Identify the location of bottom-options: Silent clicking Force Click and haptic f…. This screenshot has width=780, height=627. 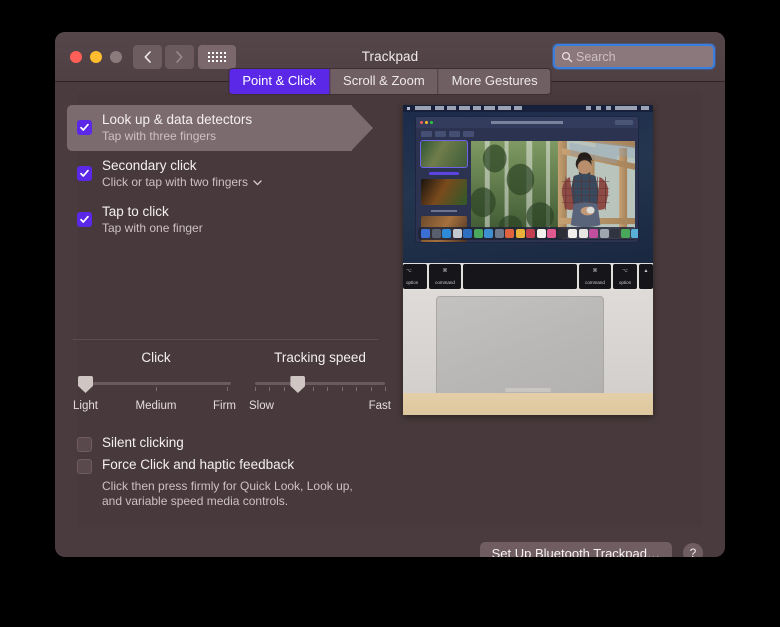
(227, 470).